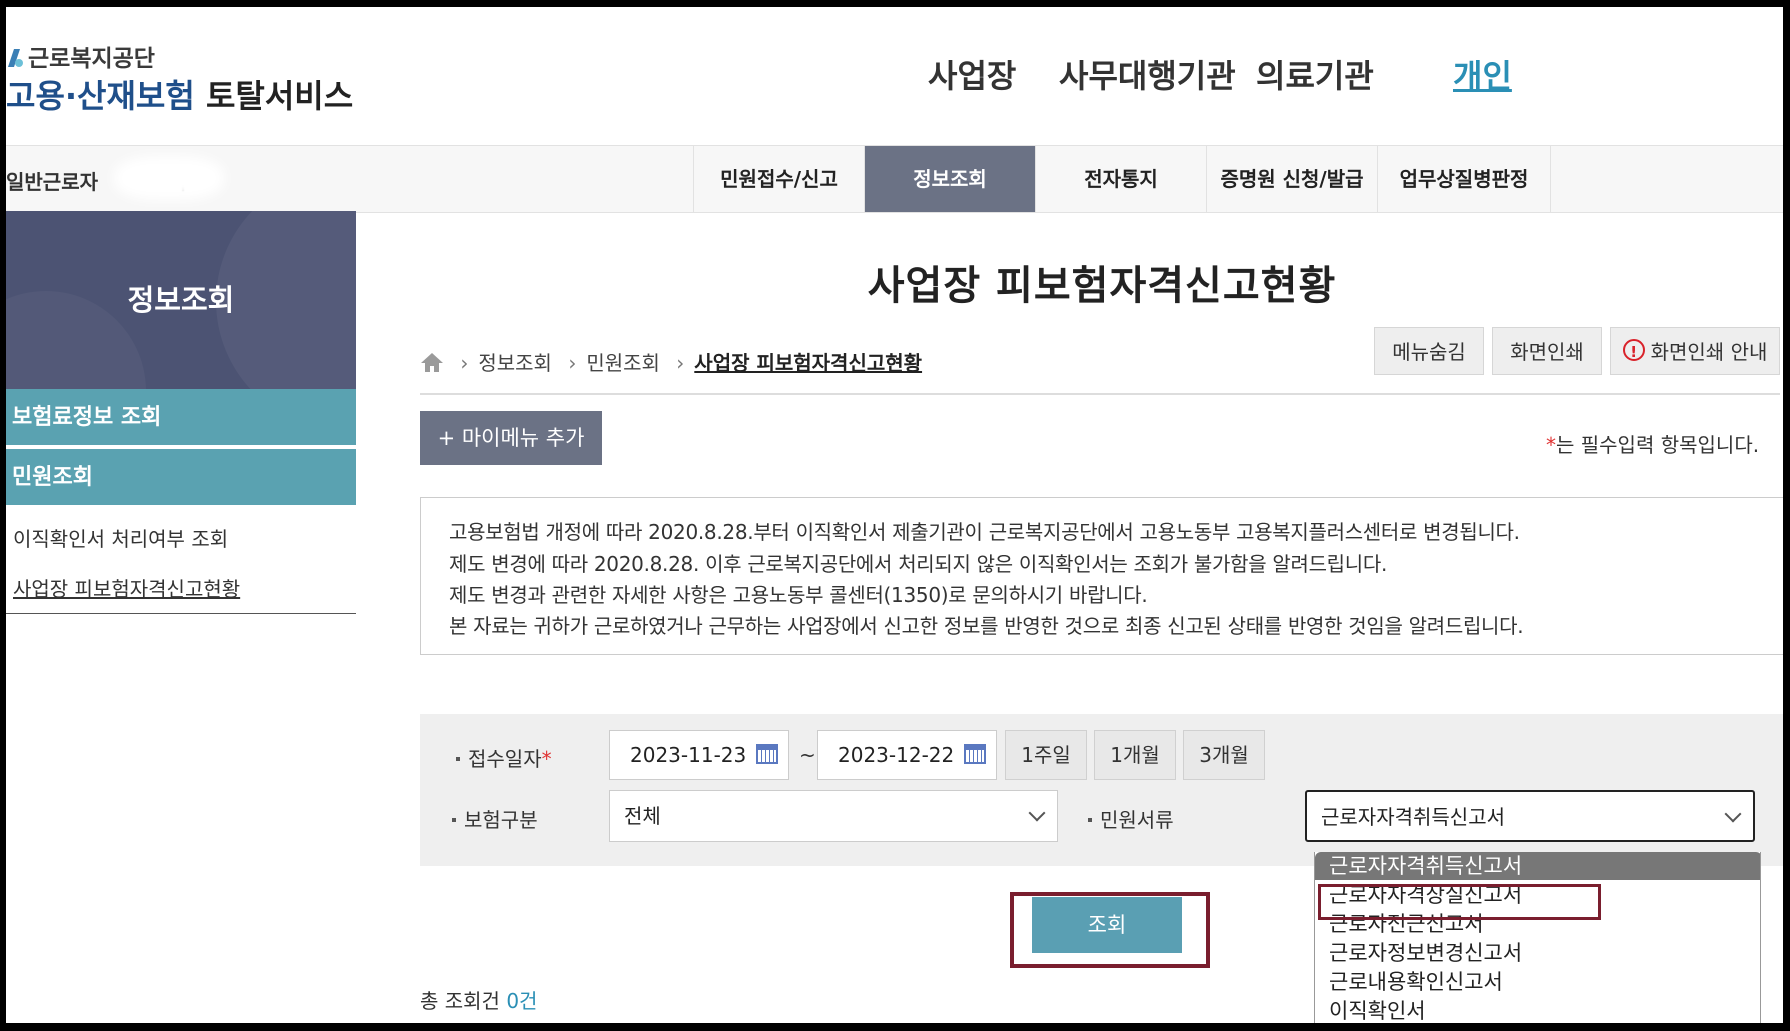 The width and height of the screenshot is (1790, 1031). I want to click on sidebar-item-civil-lookup: 민원조회, so click(181, 478).